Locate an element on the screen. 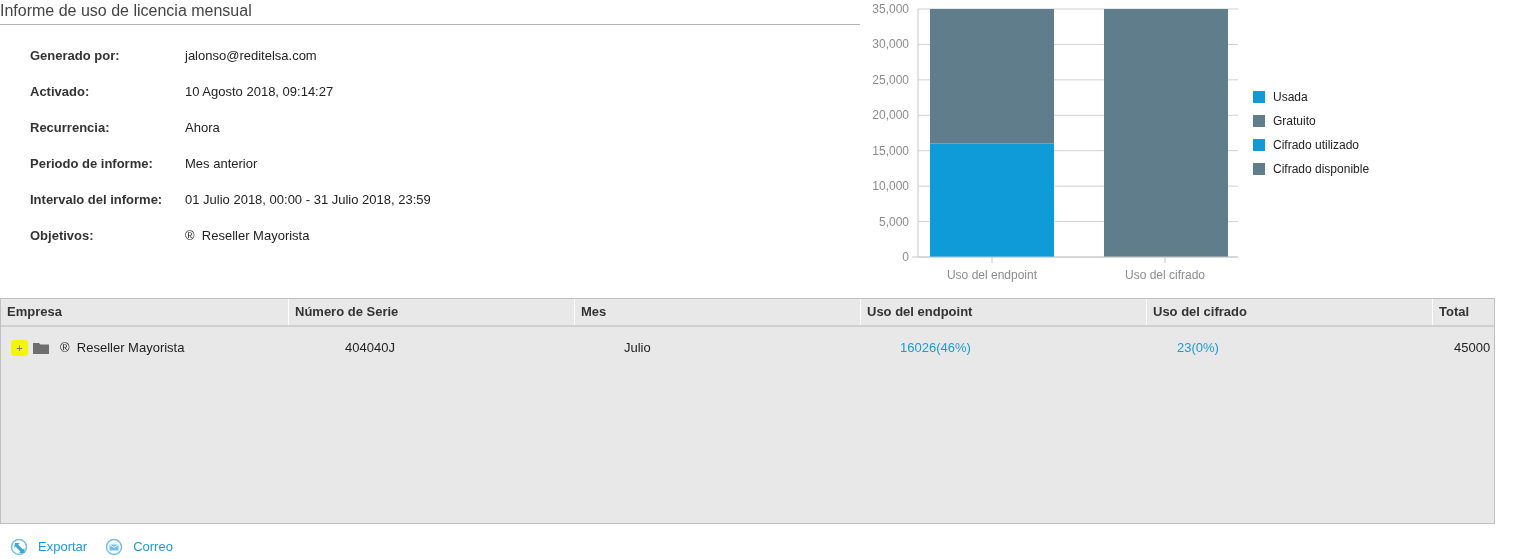  table-cell-text: ® Reseller Mayorista is located at coordinates (122, 348).